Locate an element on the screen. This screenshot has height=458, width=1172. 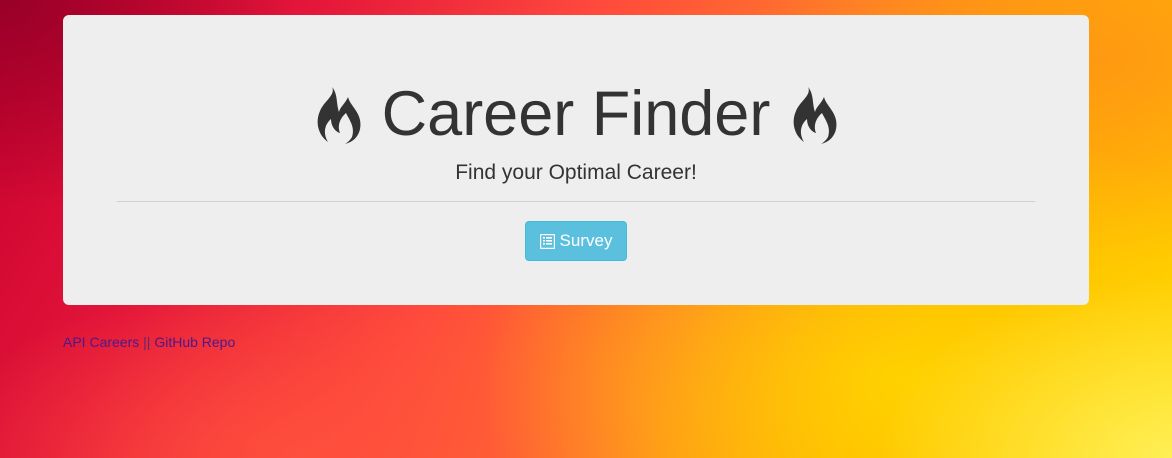
footer: API Careers || GitHub Repo is located at coordinates (149, 342).